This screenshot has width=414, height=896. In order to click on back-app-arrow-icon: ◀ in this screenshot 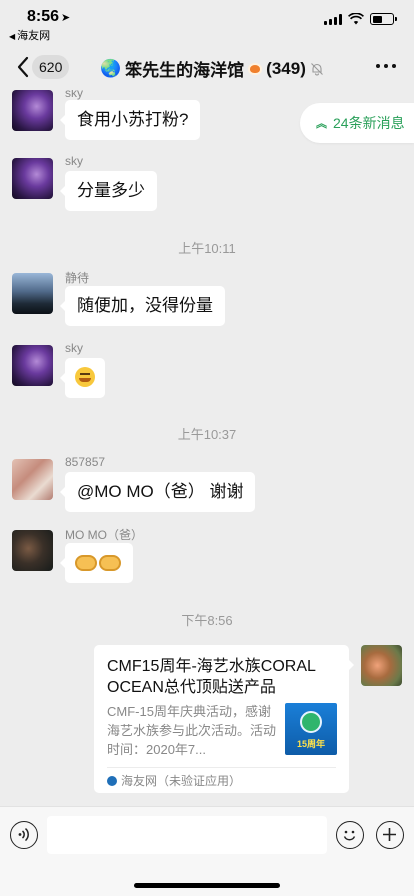, I will do `click(12, 36)`.